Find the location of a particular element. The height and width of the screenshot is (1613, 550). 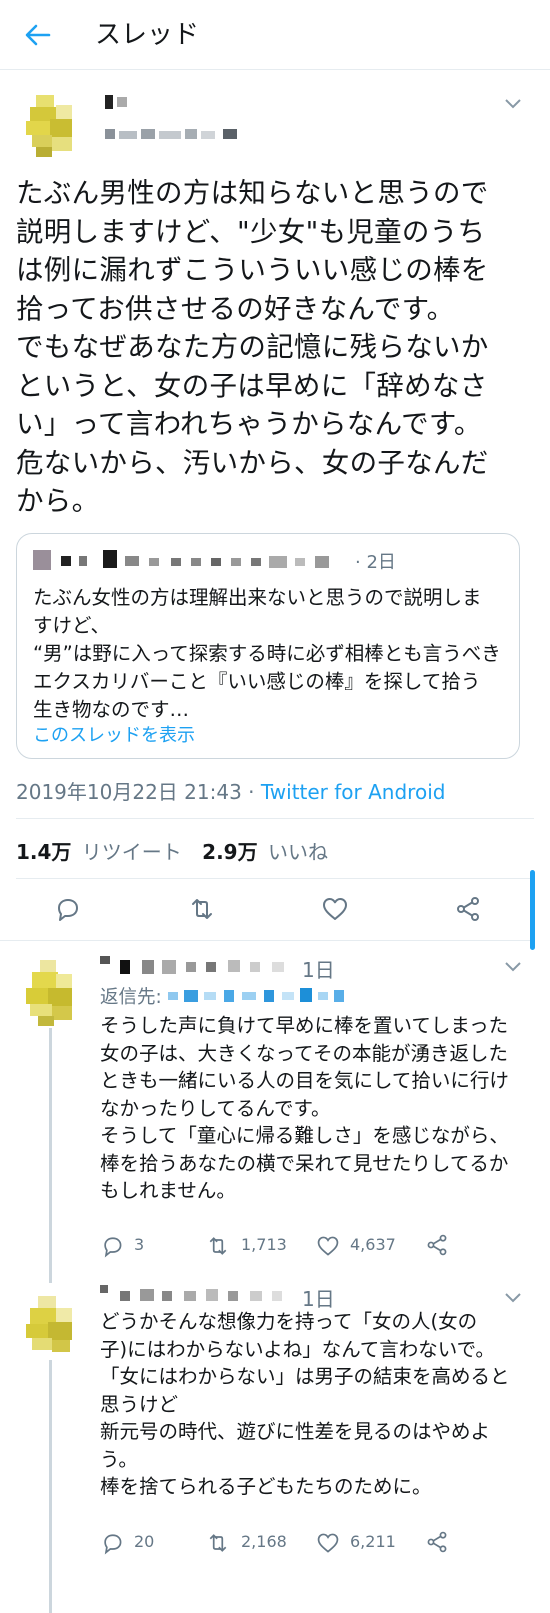

like-count-value: 4,637 is located at coordinates (373, 1244).